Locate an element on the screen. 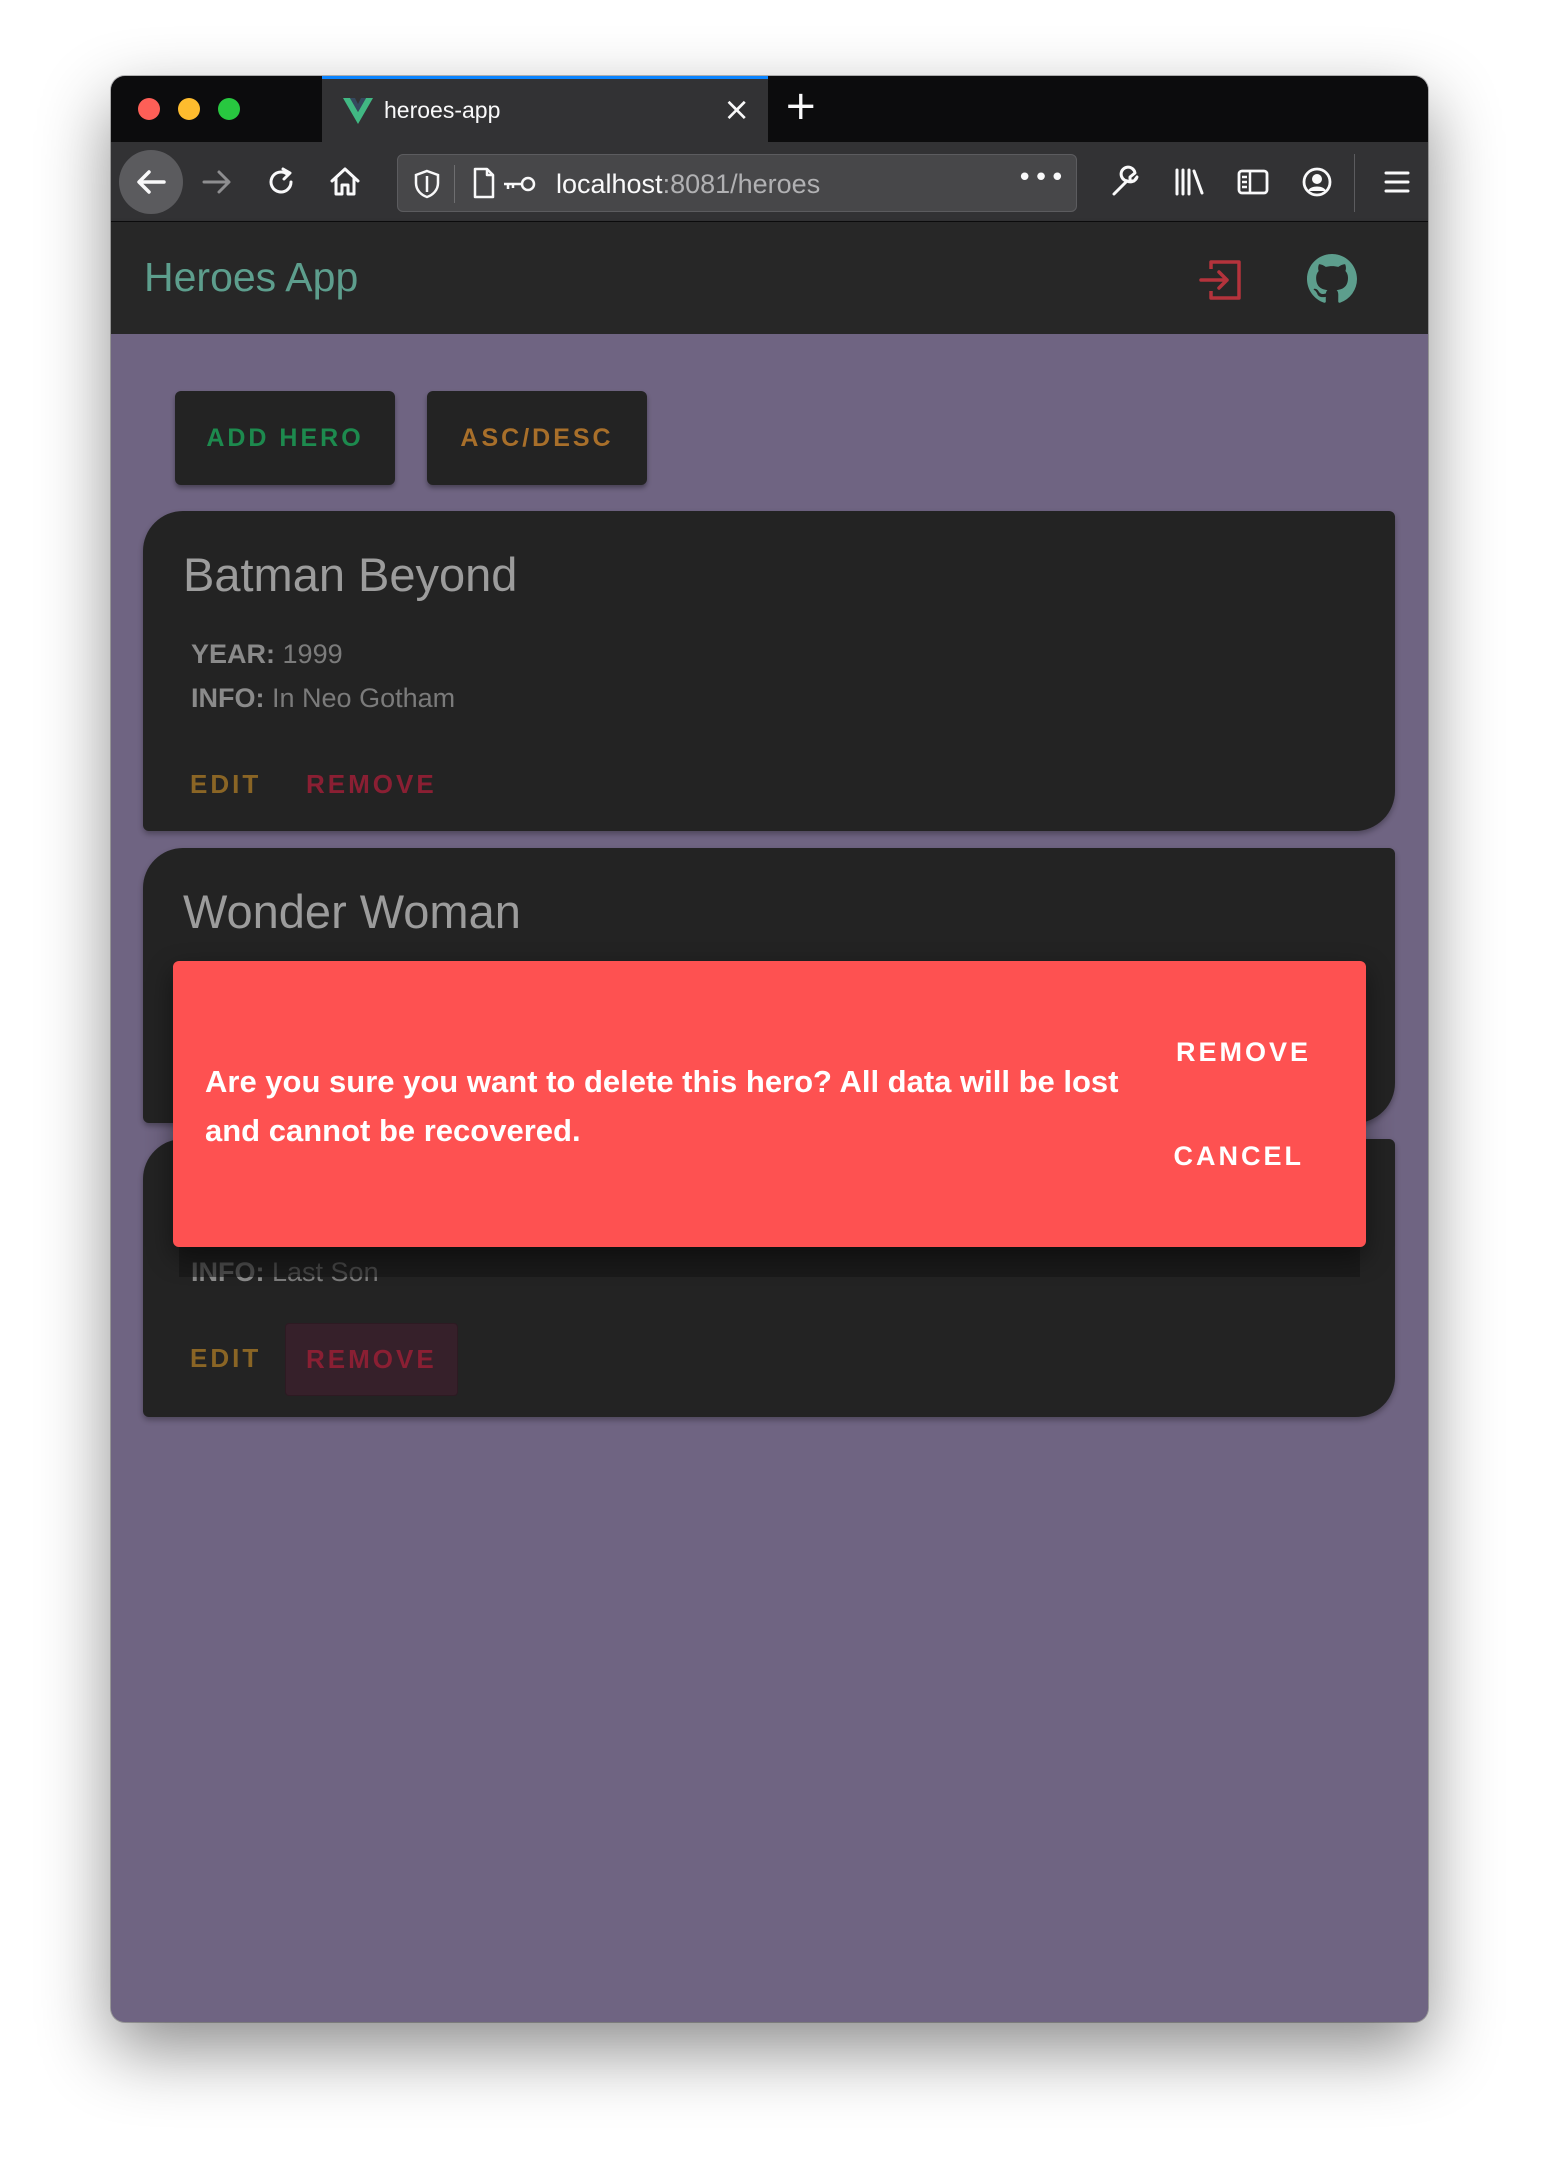  cancel-button: CANCEL is located at coordinates (1239, 1156).